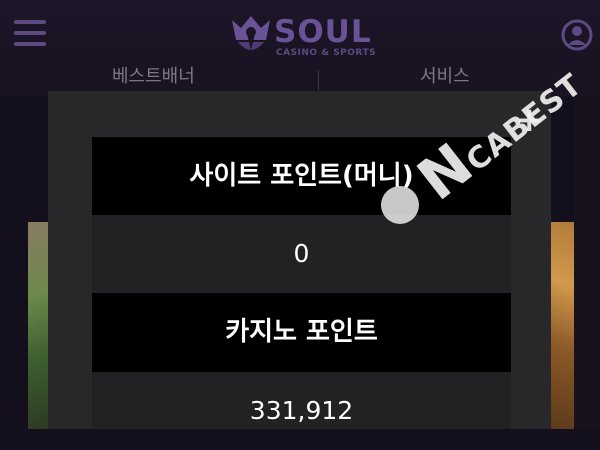  What do you see at coordinates (445, 76) in the screenshot?
I see `tab-service: 서비스` at bounding box center [445, 76].